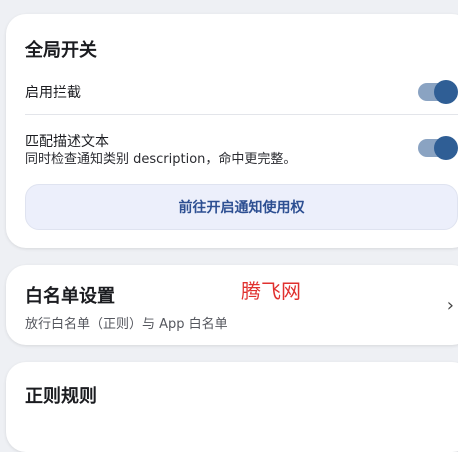 The image size is (458, 452). I want to click on whitelist-title: 白名单设置, so click(70, 296).